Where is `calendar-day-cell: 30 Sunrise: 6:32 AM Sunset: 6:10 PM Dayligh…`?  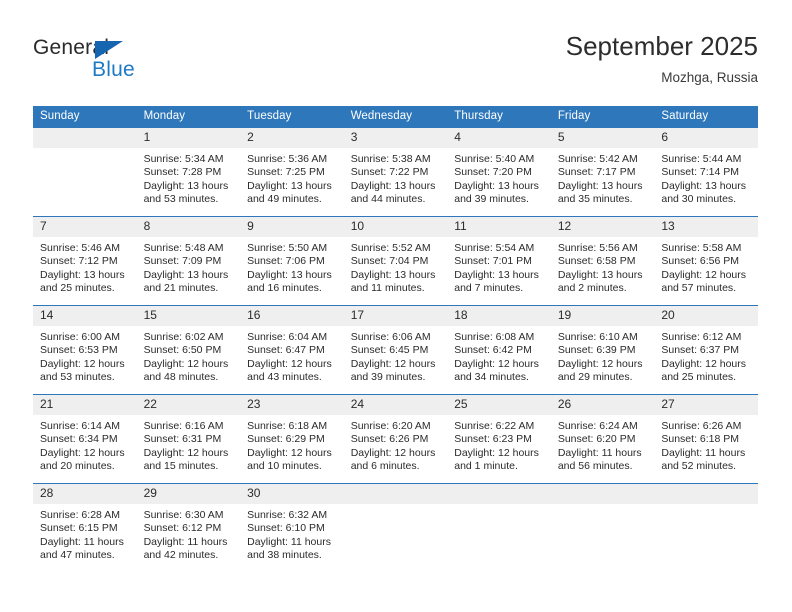
calendar-day-cell: 30 Sunrise: 6:32 AM Sunset: 6:10 PM Dayligh… is located at coordinates (292, 527).